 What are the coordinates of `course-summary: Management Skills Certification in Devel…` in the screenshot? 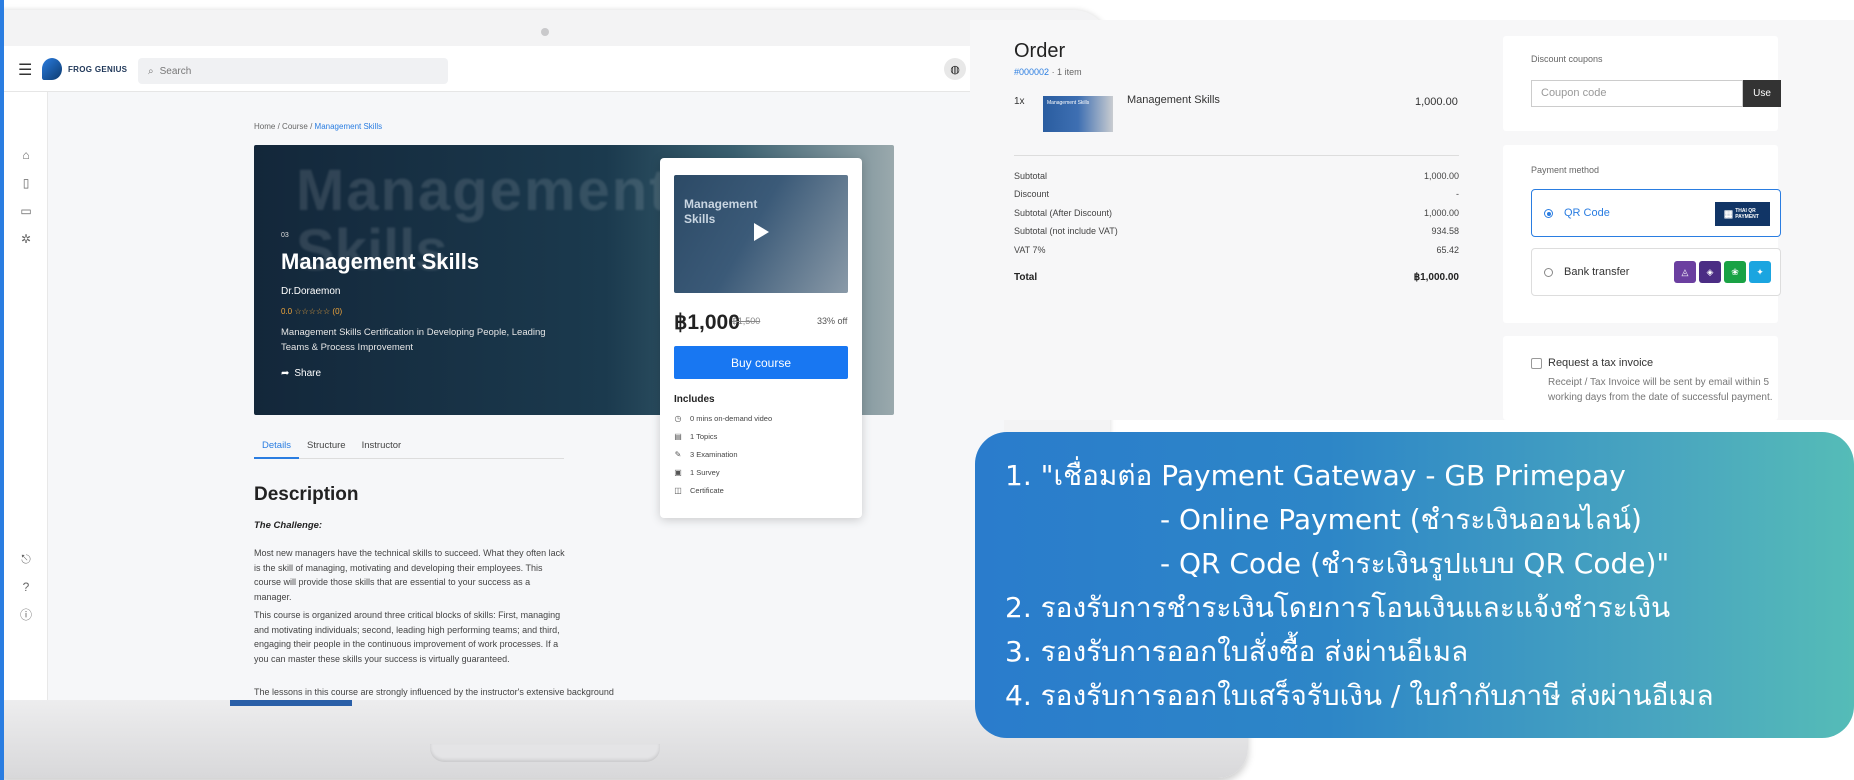 It's located at (413, 340).